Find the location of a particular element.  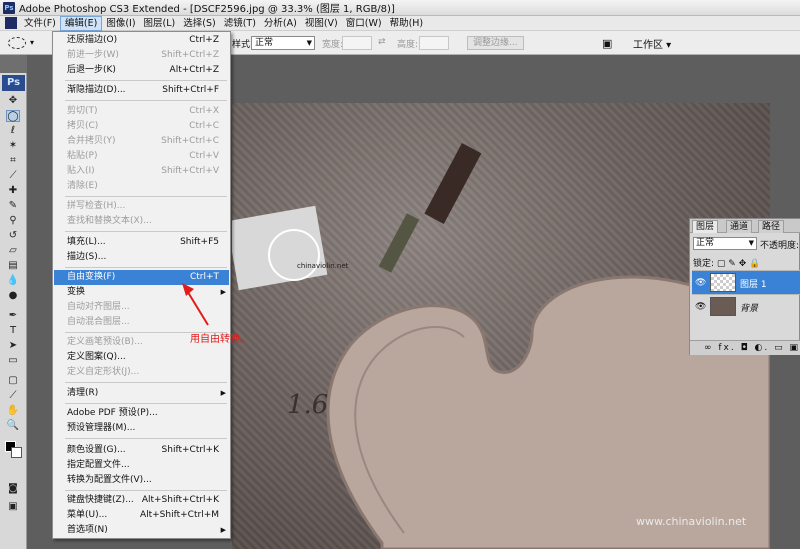

menu-analysis: 分析(A) is located at coordinates (280, 23).